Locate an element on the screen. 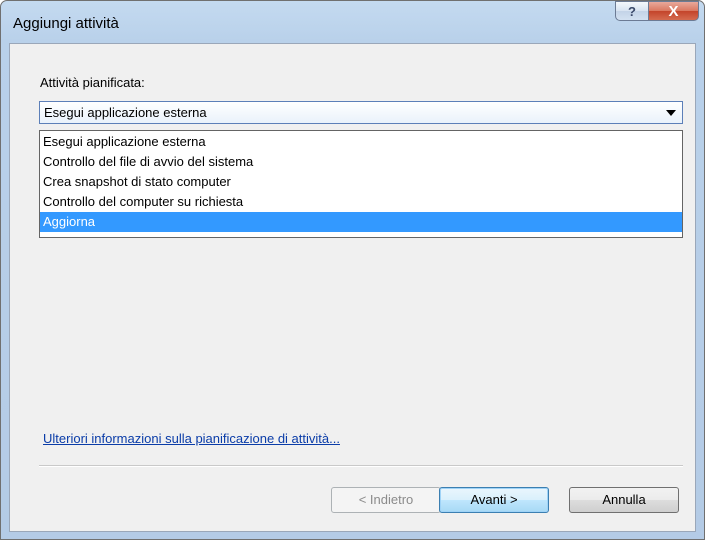  chevron-down-icon is located at coordinates (671, 113).